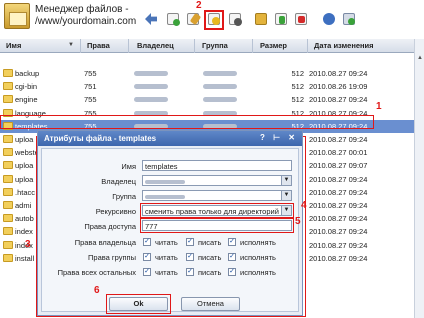  Describe the element at coordinates (71, 45) in the screenshot. I see `sort-arrow-icon: ▼` at that location.